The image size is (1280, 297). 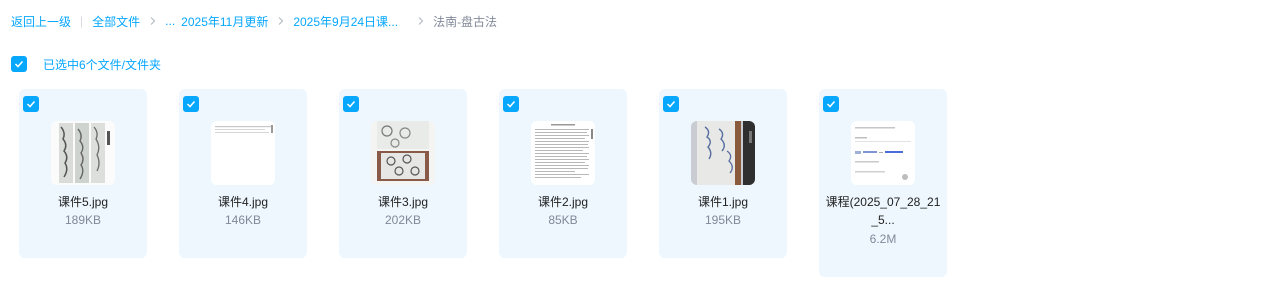 I want to click on file-name: 课件3.jpg, so click(x=403, y=202).